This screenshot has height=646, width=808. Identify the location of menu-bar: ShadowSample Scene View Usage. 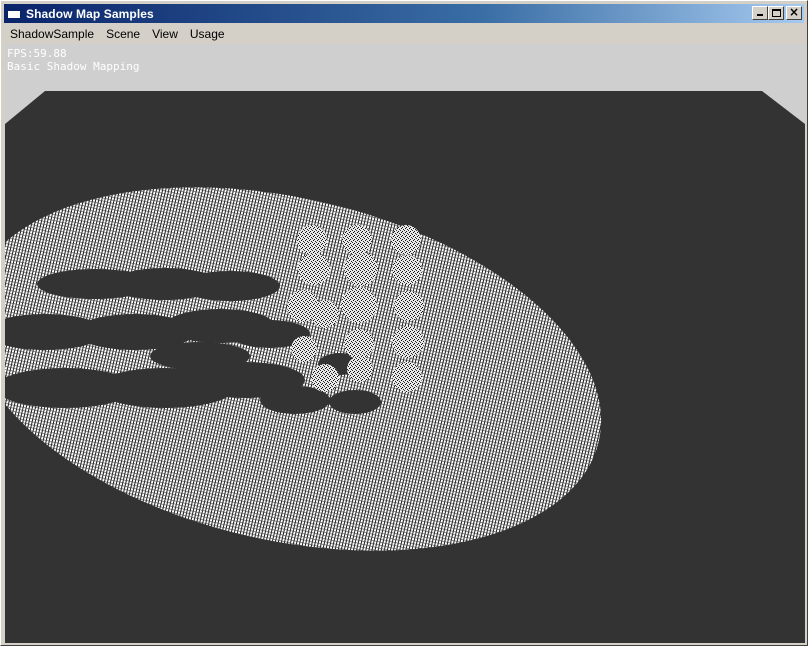
(404, 33).